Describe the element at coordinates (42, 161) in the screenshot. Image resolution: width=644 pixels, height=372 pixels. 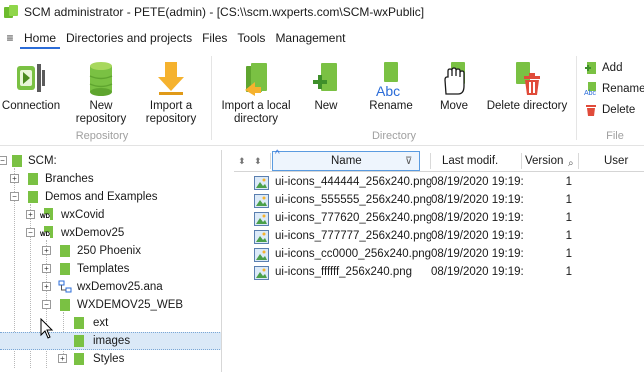
I see `tree-item-label: SCM:` at that location.